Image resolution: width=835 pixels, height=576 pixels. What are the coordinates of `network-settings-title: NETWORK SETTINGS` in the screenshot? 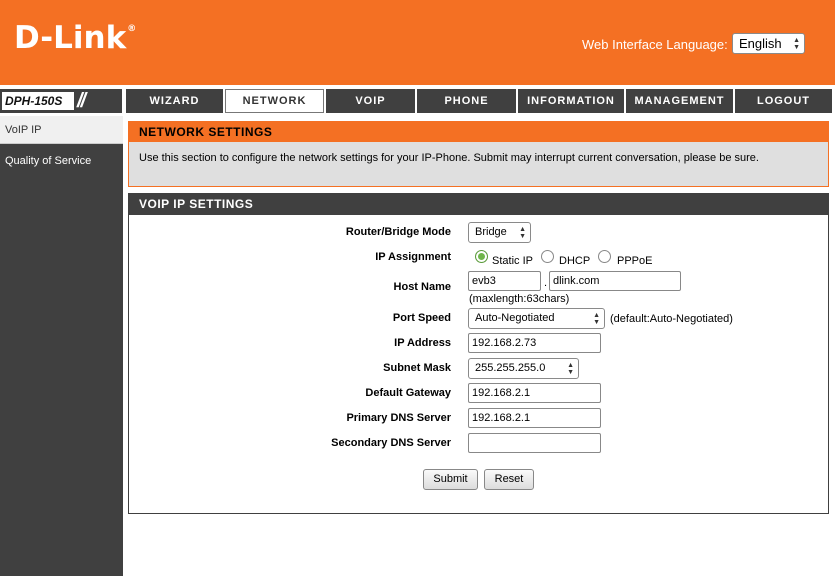 It's located at (478, 132).